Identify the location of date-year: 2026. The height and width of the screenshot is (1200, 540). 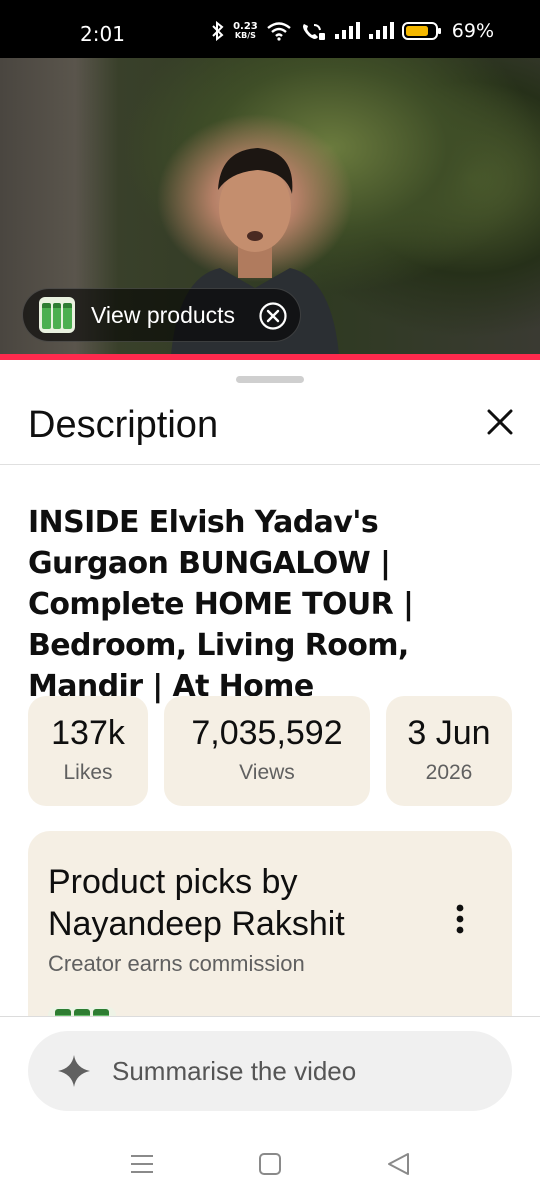
(449, 772).